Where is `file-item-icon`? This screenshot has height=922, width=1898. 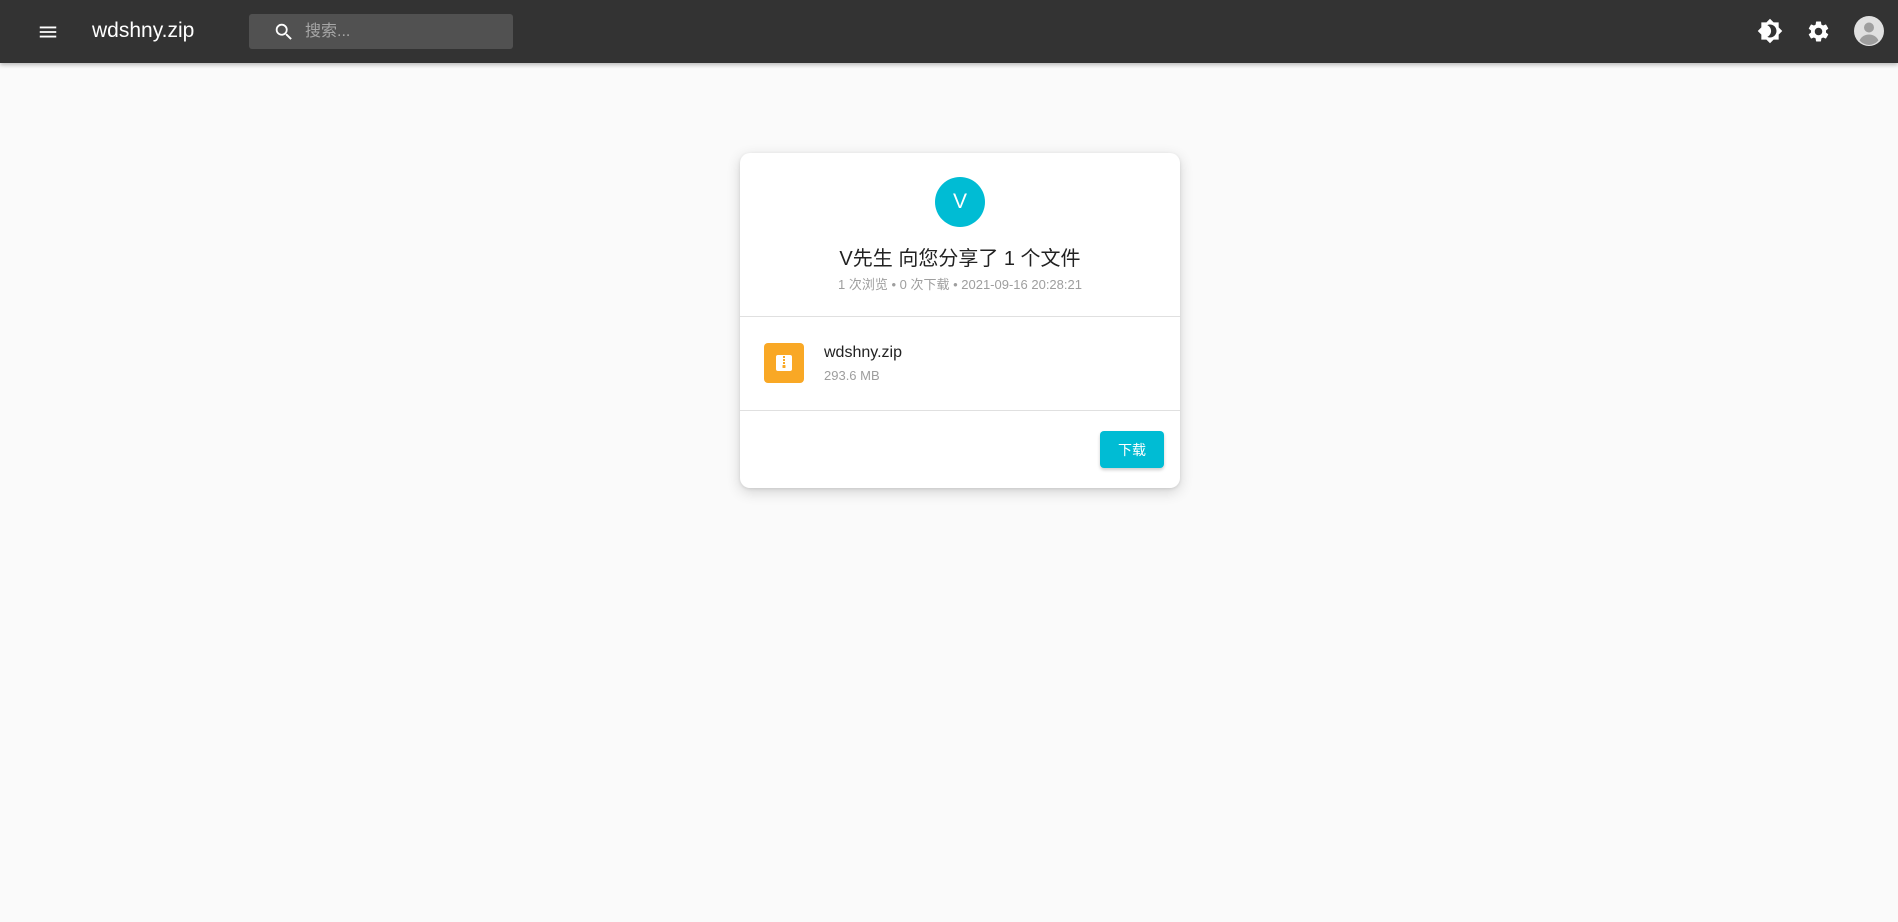
file-item-icon is located at coordinates (784, 363).